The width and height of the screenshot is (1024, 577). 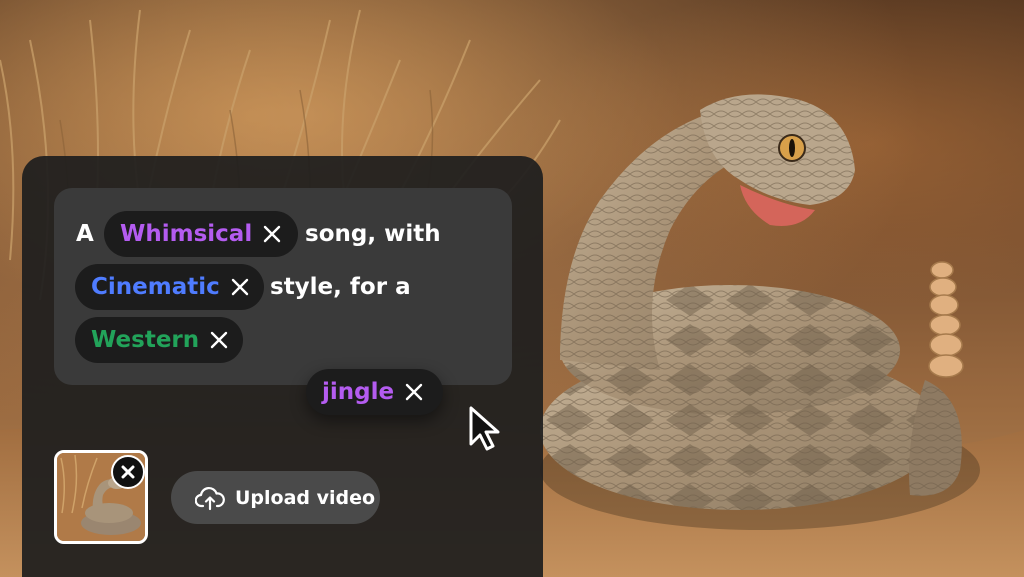 I want to click on tag-western: Western, so click(x=159, y=340).